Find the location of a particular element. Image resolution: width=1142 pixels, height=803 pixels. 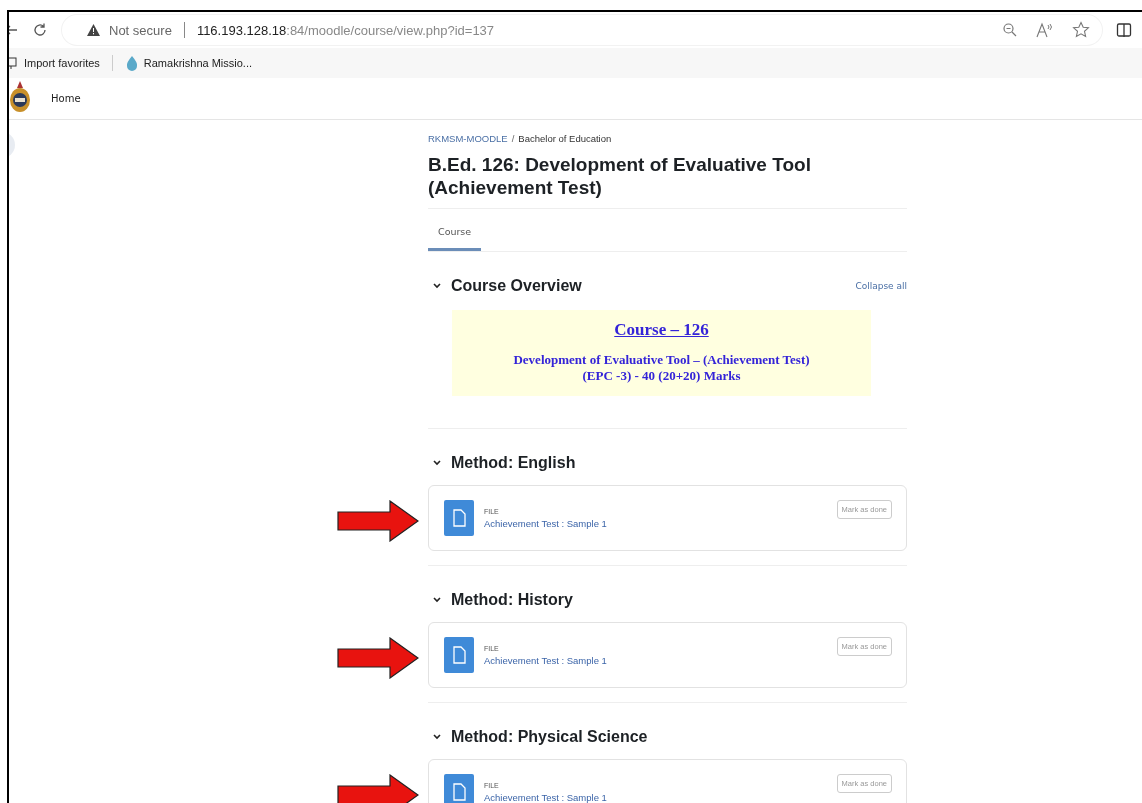

zoom-out-icon is located at coordinates (1010, 30).